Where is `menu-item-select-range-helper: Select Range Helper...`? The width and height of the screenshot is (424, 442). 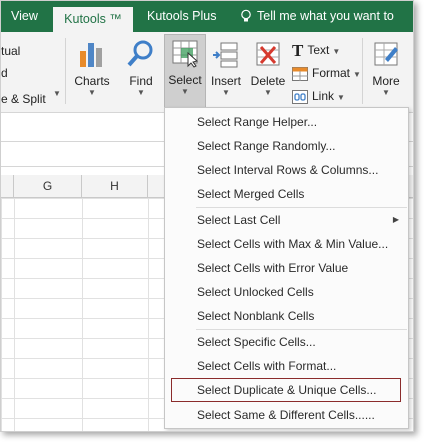
menu-item-select-range-helper: Select Range Helper... is located at coordinates (286, 122).